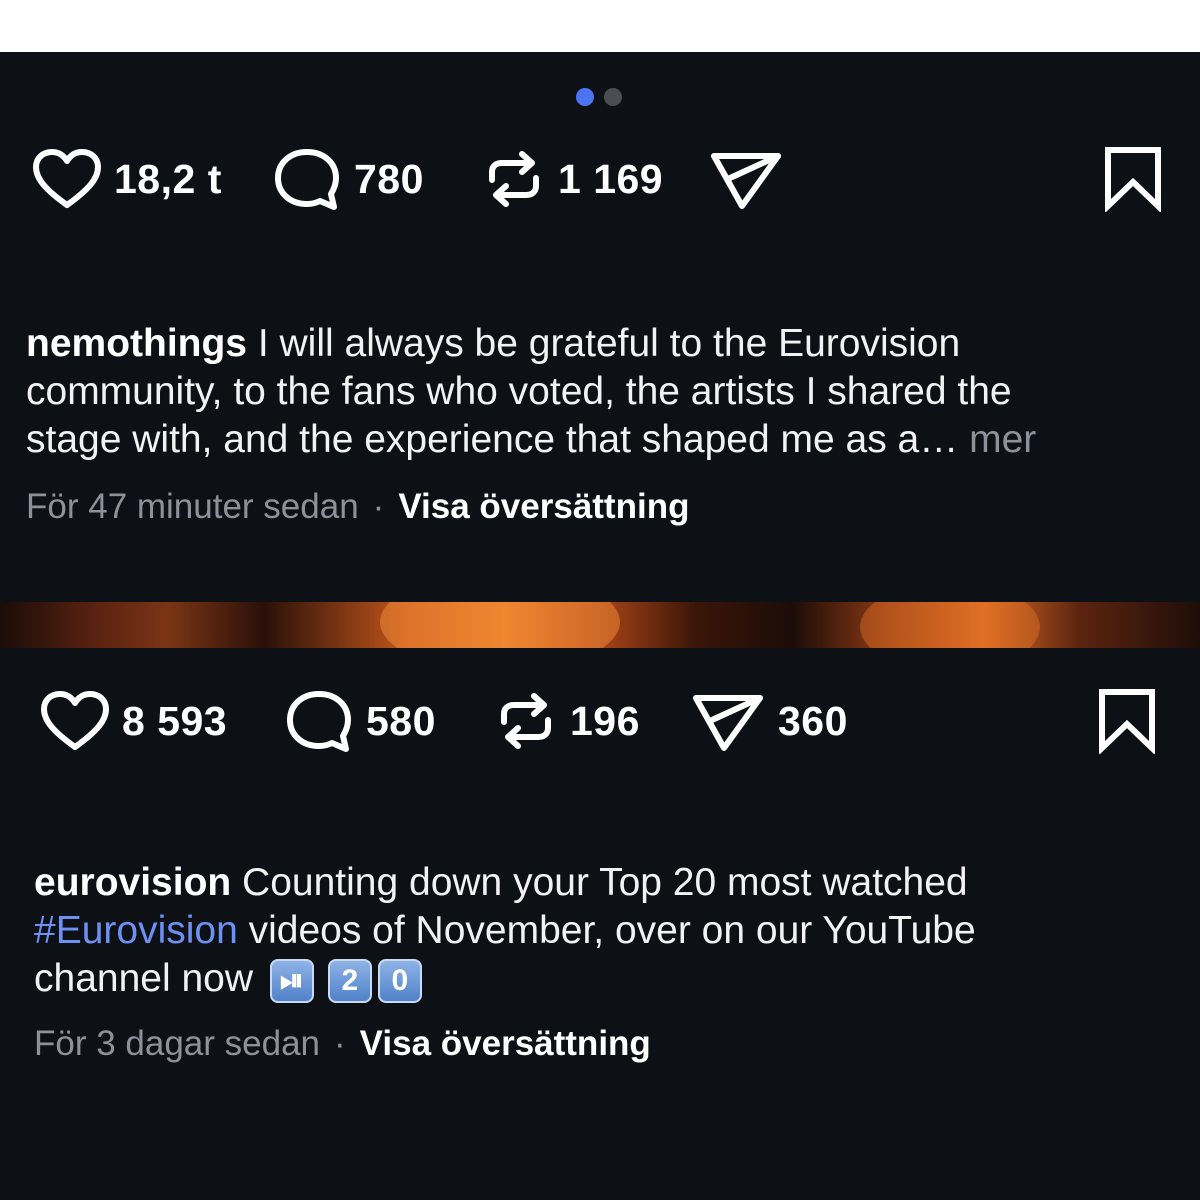 The image size is (1200, 1200). I want to click on post2-comment-count: 580, so click(401, 720).